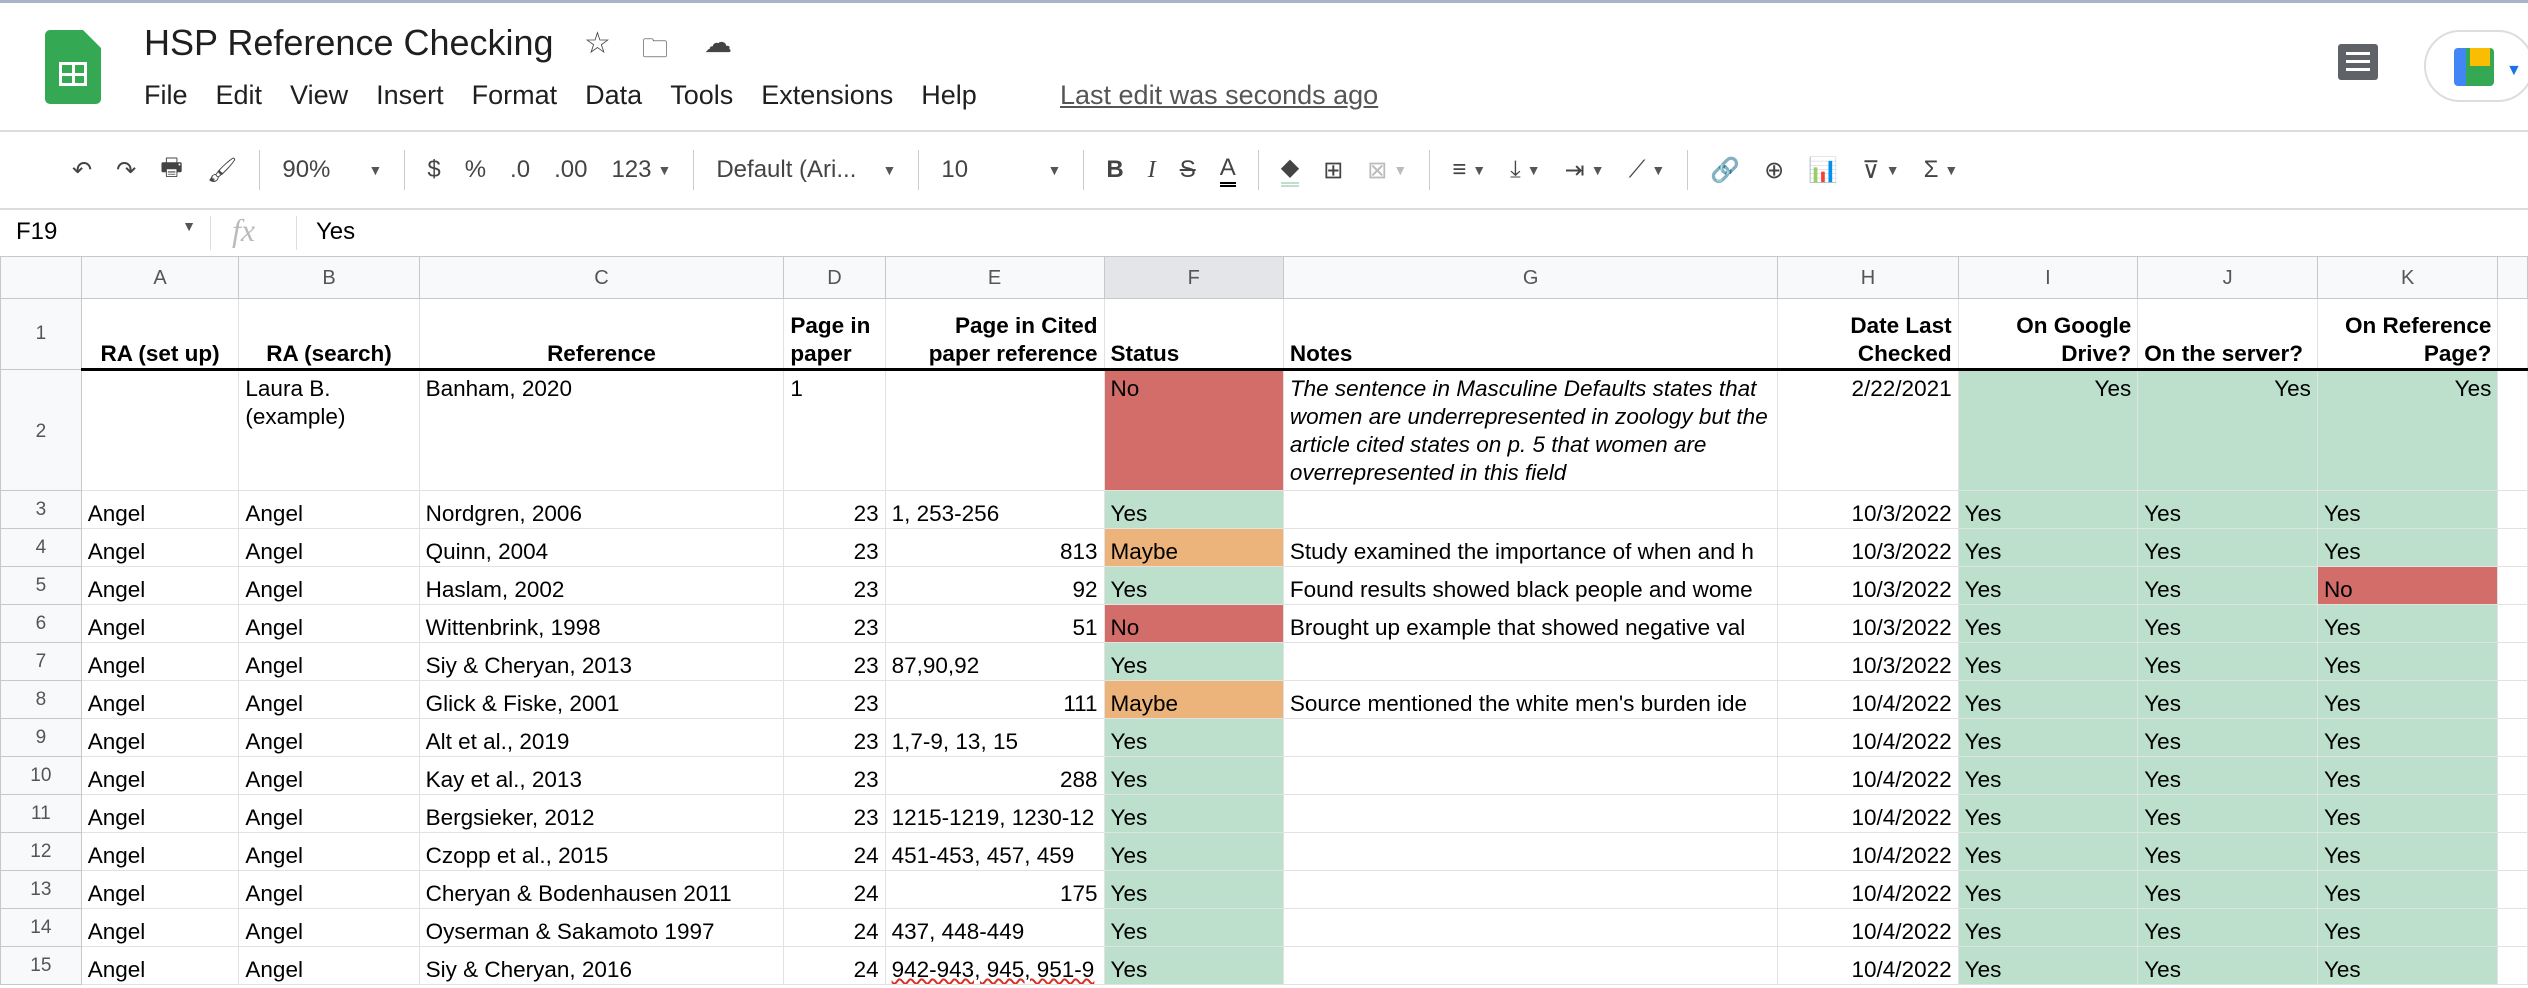 This screenshot has width=2528, height=988. What do you see at coordinates (329, 430) in the screenshot?
I see `cell: Laura B. (example)` at bounding box center [329, 430].